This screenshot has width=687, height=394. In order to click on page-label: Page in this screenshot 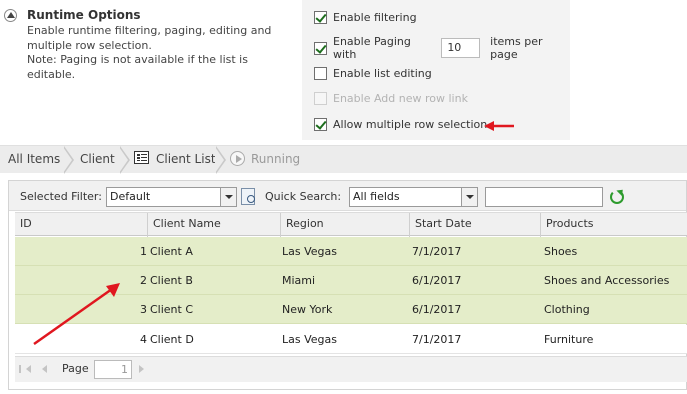, I will do `click(75, 368)`.